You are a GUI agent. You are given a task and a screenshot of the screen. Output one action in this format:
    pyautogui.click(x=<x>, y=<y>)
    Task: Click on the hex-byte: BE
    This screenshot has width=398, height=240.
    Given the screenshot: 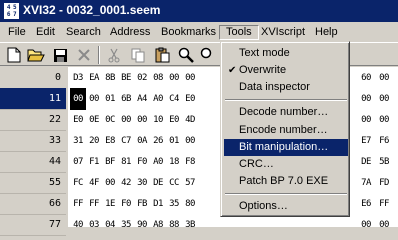 What is the action you would take?
    pyautogui.click(x=126, y=78)
    